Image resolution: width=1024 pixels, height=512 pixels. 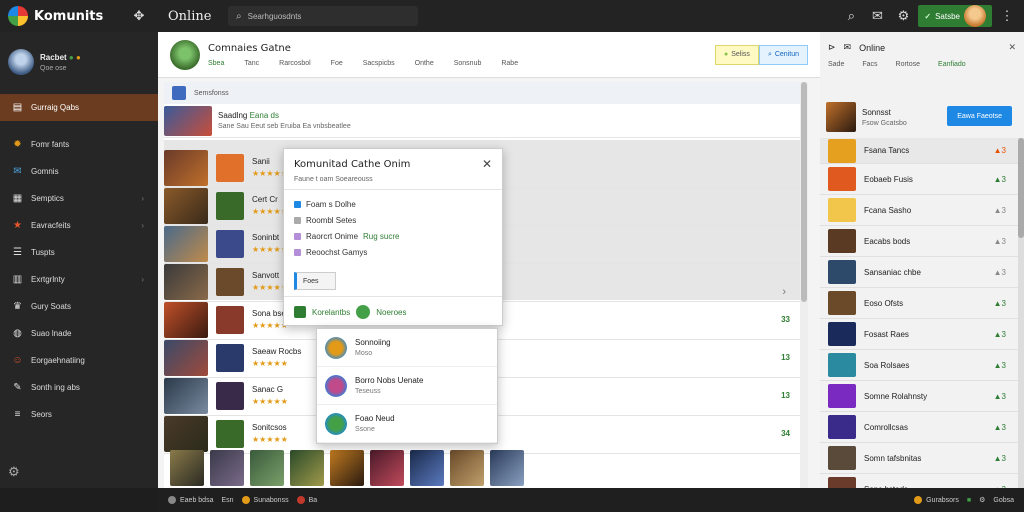 What do you see at coordinates (969, 500) in the screenshot?
I see `chat-icon: ■` at bounding box center [969, 500].